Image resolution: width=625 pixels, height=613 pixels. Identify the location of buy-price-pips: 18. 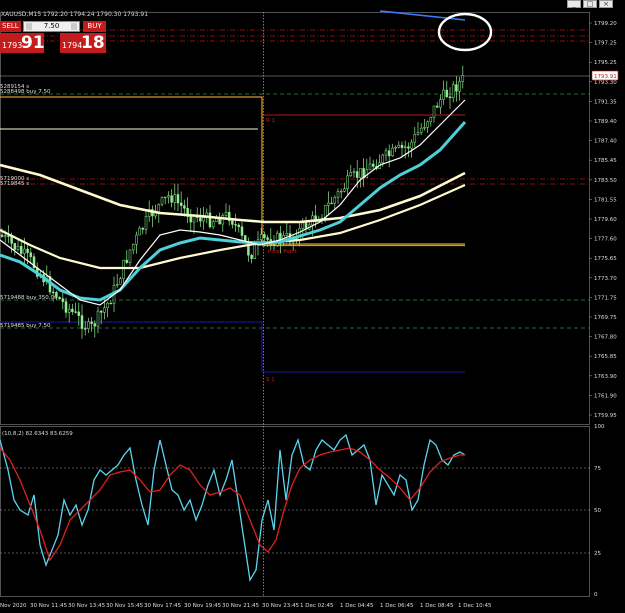
(93, 43).